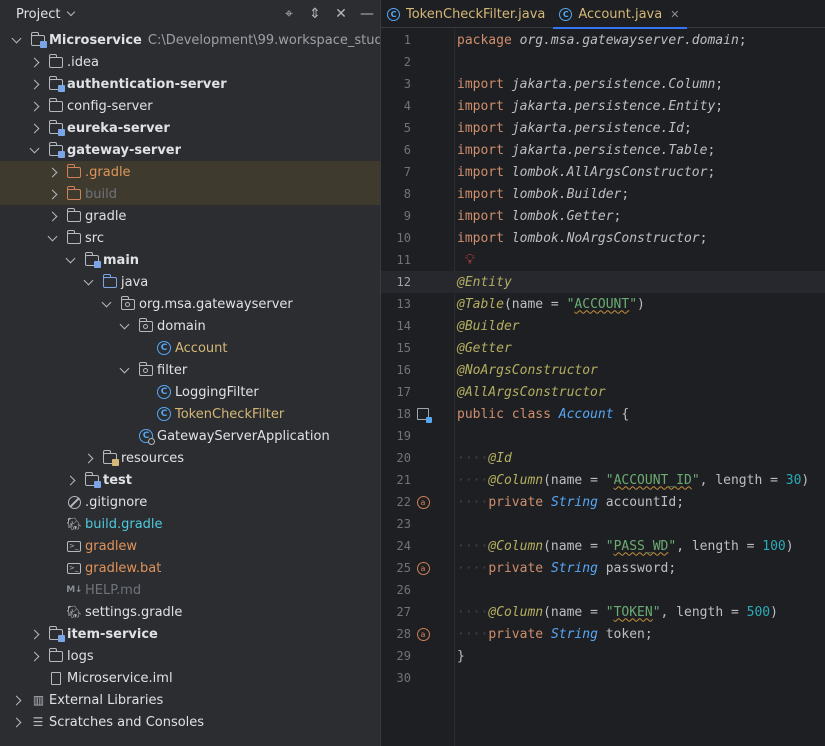 This screenshot has height=746, width=825. What do you see at coordinates (190, 546) in the screenshot?
I see `tree-item: >_ gradlew` at bounding box center [190, 546].